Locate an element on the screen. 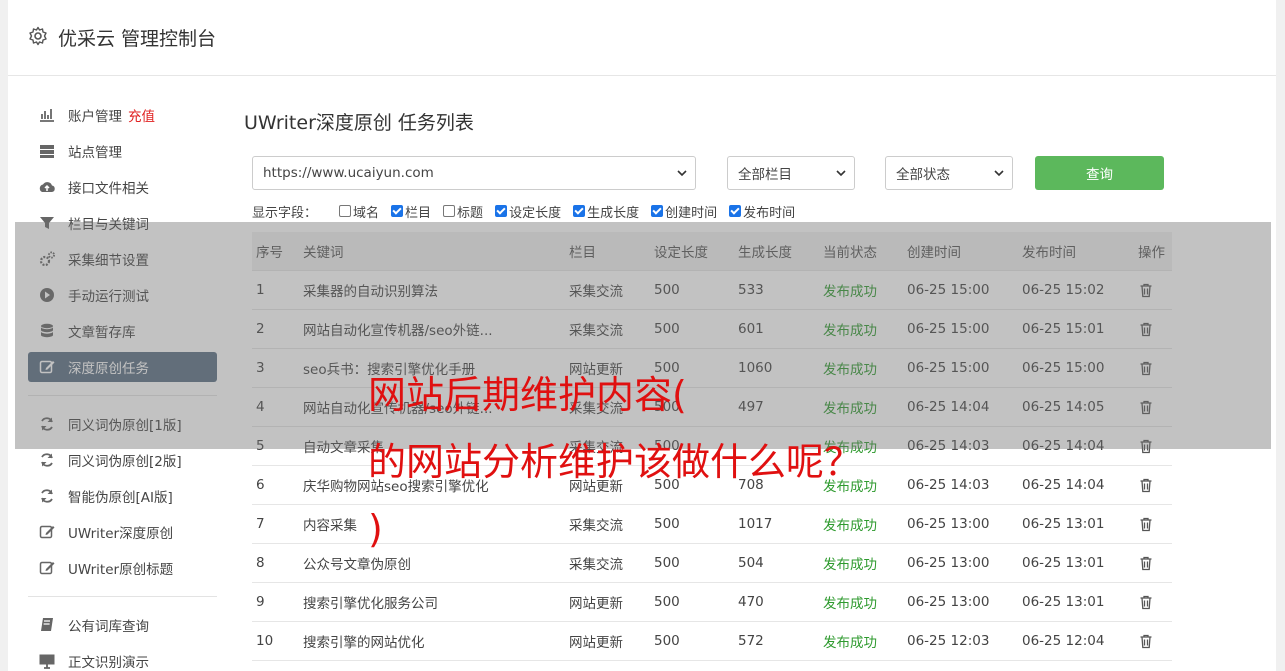 The height and width of the screenshot is (671, 1285). edit-icon is located at coordinates (47, 532).